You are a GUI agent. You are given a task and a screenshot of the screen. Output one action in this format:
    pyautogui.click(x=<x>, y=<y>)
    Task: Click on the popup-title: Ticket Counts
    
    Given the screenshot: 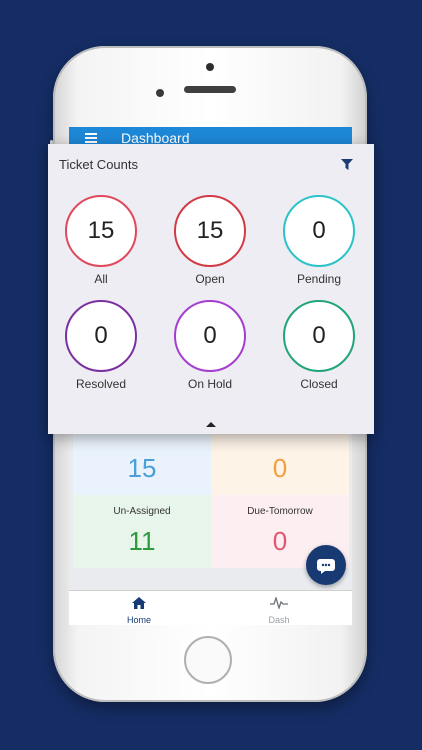 What is the action you would take?
    pyautogui.click(x=98, y=164)
    